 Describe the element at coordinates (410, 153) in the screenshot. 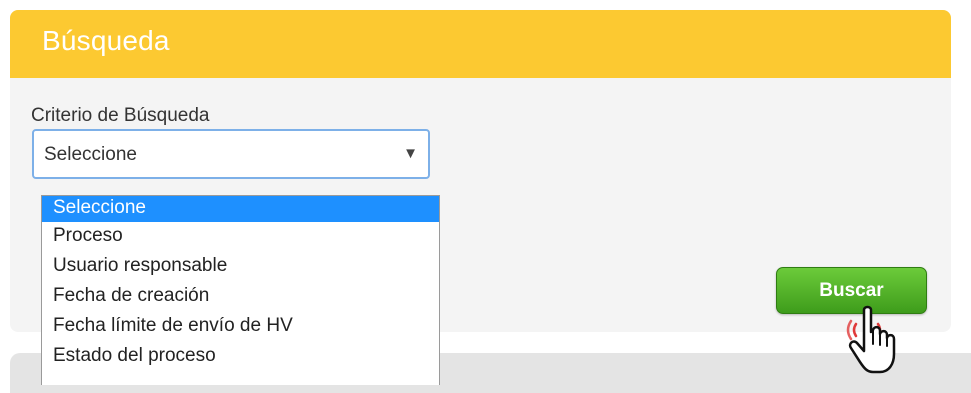

I see `chevron-down-icon: ▼` at that location.